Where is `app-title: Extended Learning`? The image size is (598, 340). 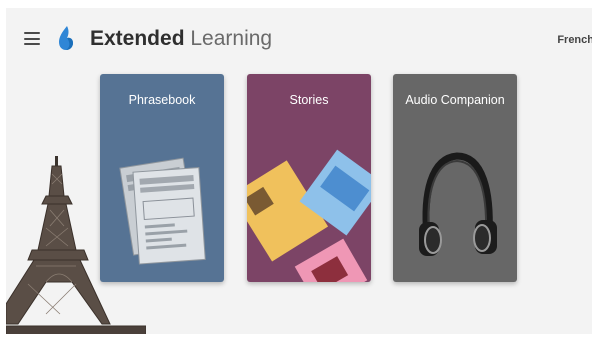
app-title: Extended Learning is located at coordinates (181, 39).